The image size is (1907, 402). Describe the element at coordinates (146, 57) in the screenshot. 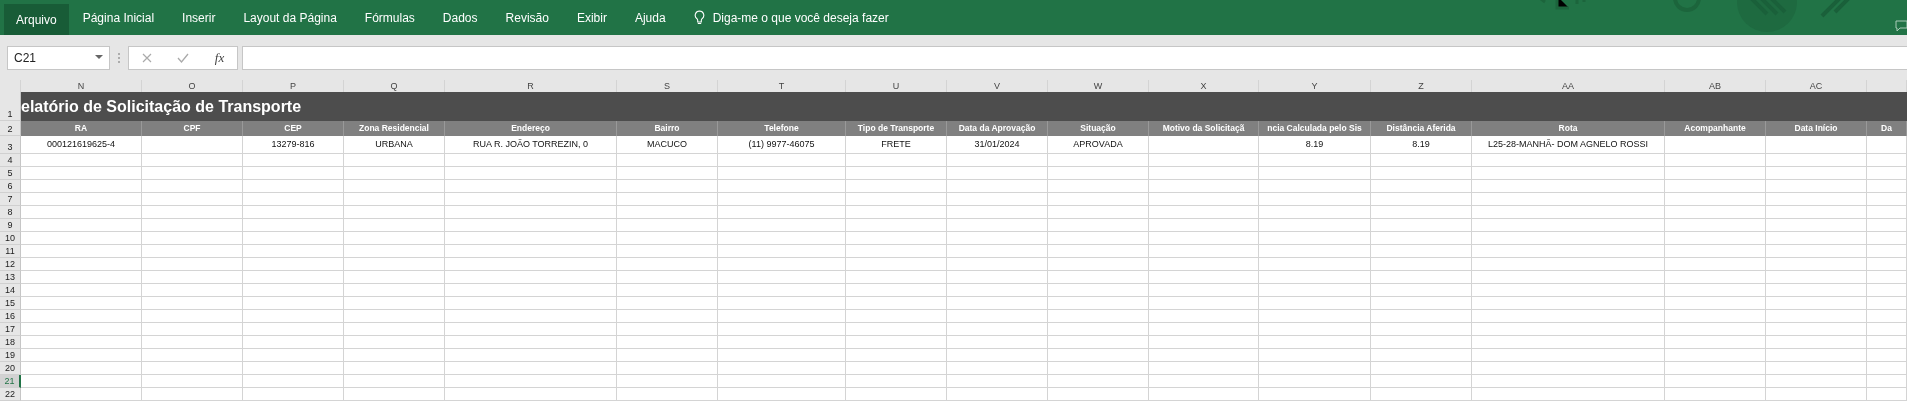

I see `cancel-icon` at that location.